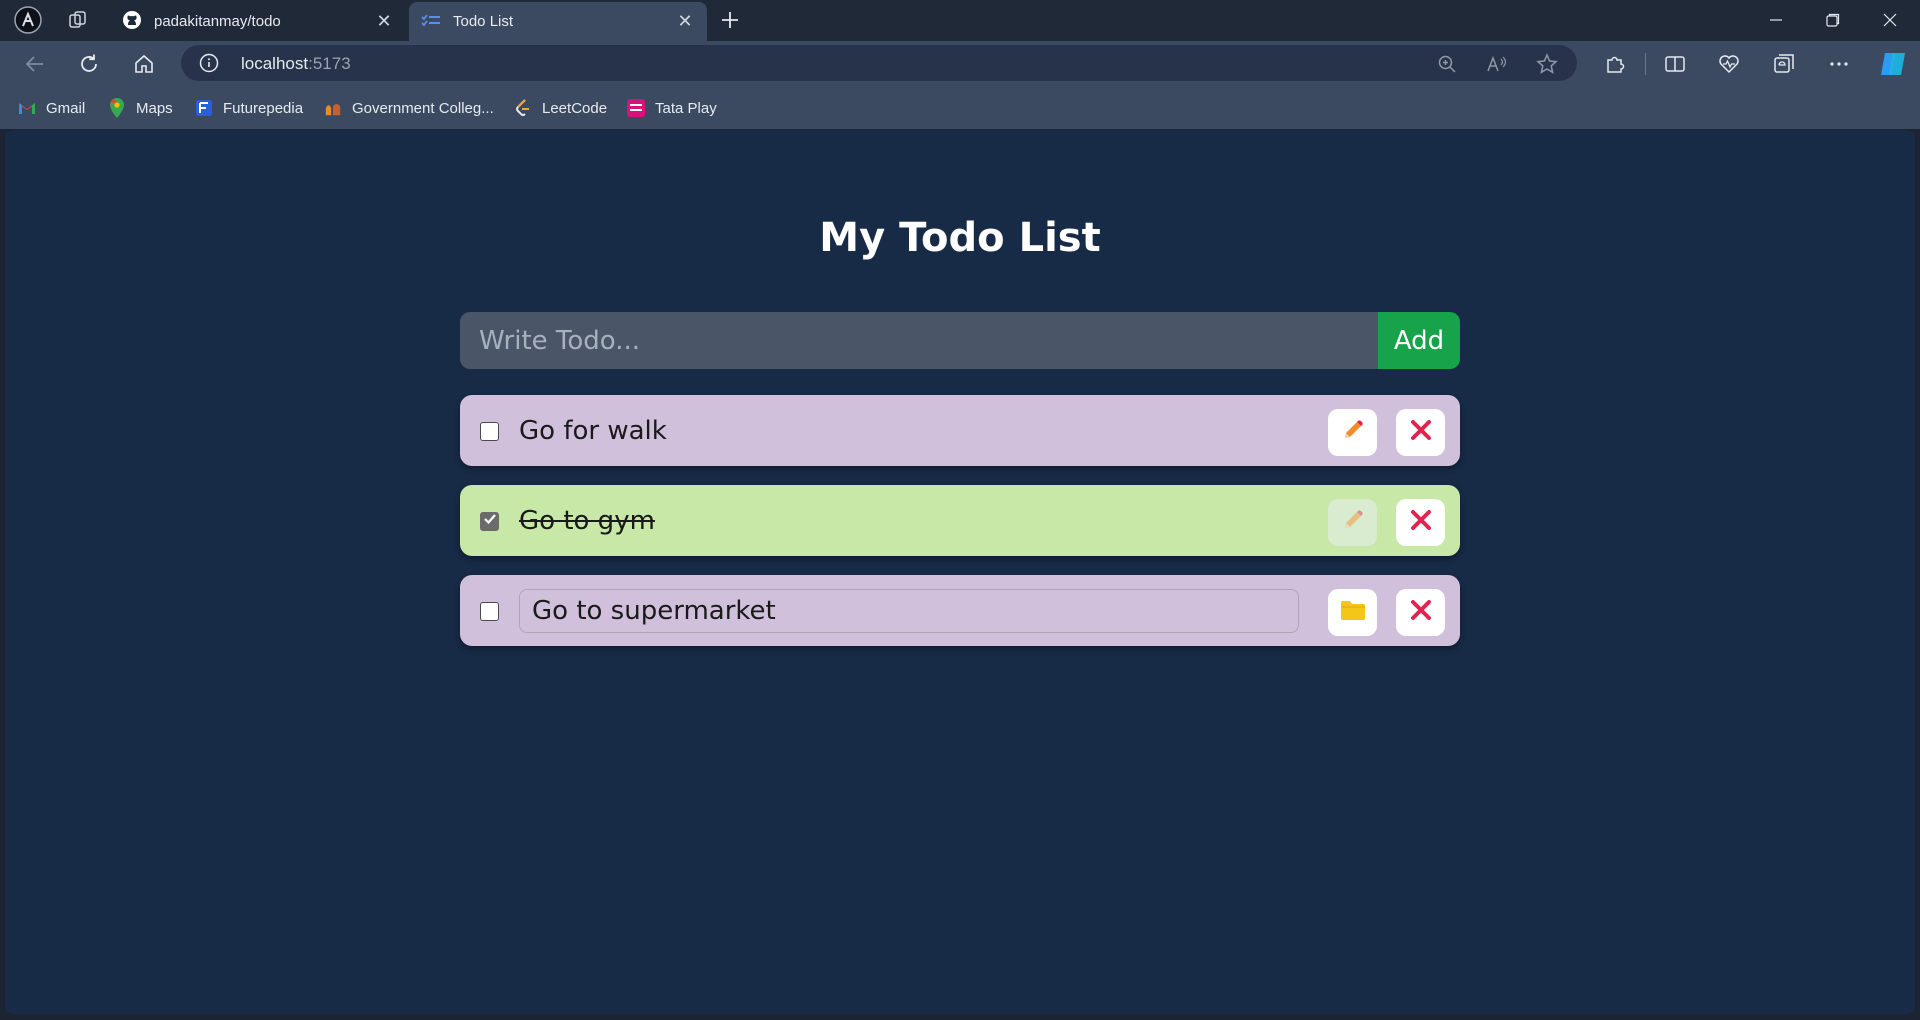 This screenshot has height=1020, width=1920. Describe the element at coordinates (1447, 64) in the screenshot. I see `zoom-icon` at that location.